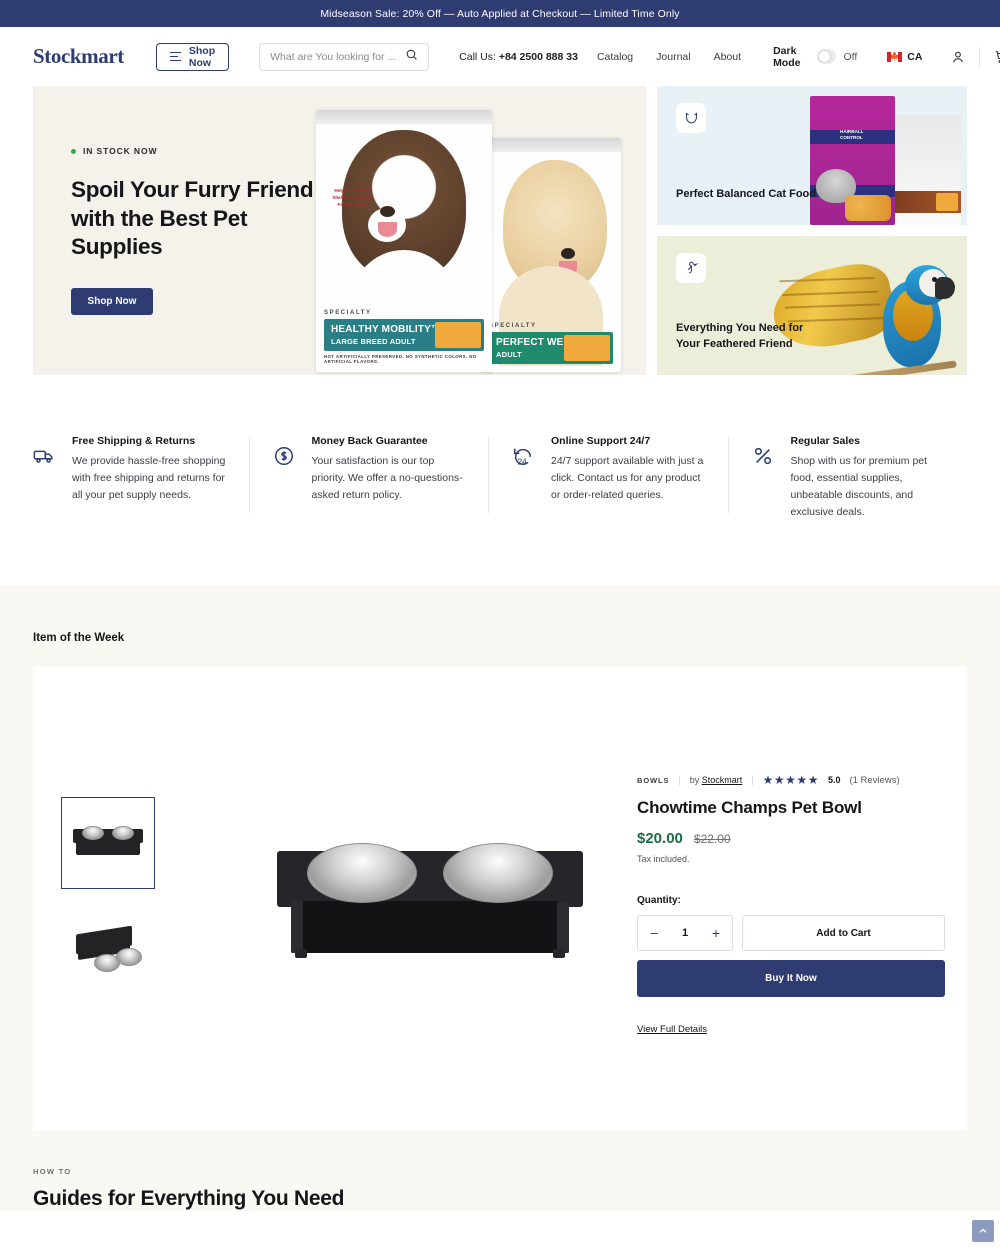 Image resolution: width=1000 pixels, height=1248 pixels. Describe the element at coordinates (850, 56) in the screenshot. I see `dark-mode-state: Off` at that location.